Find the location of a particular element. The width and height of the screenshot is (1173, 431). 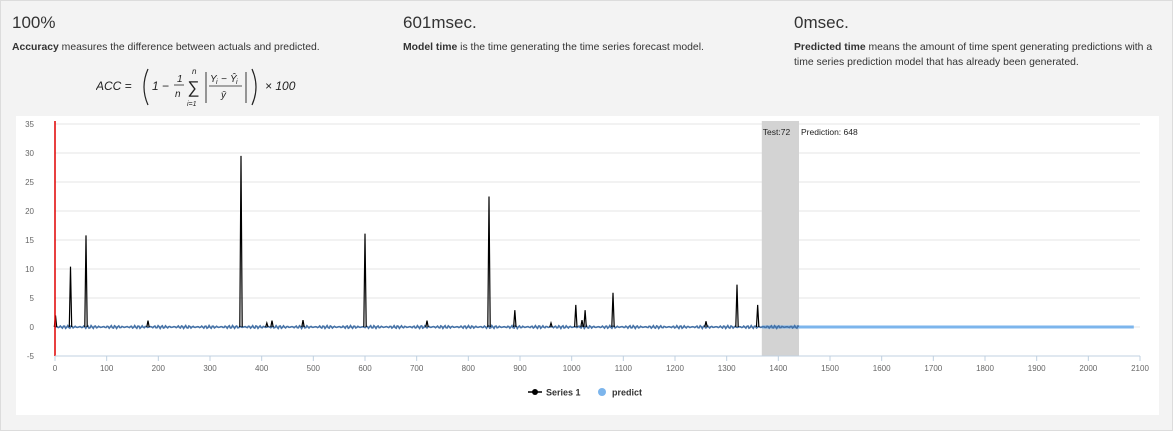

x-tick-label: 400 is located at coordinates (262, 368).